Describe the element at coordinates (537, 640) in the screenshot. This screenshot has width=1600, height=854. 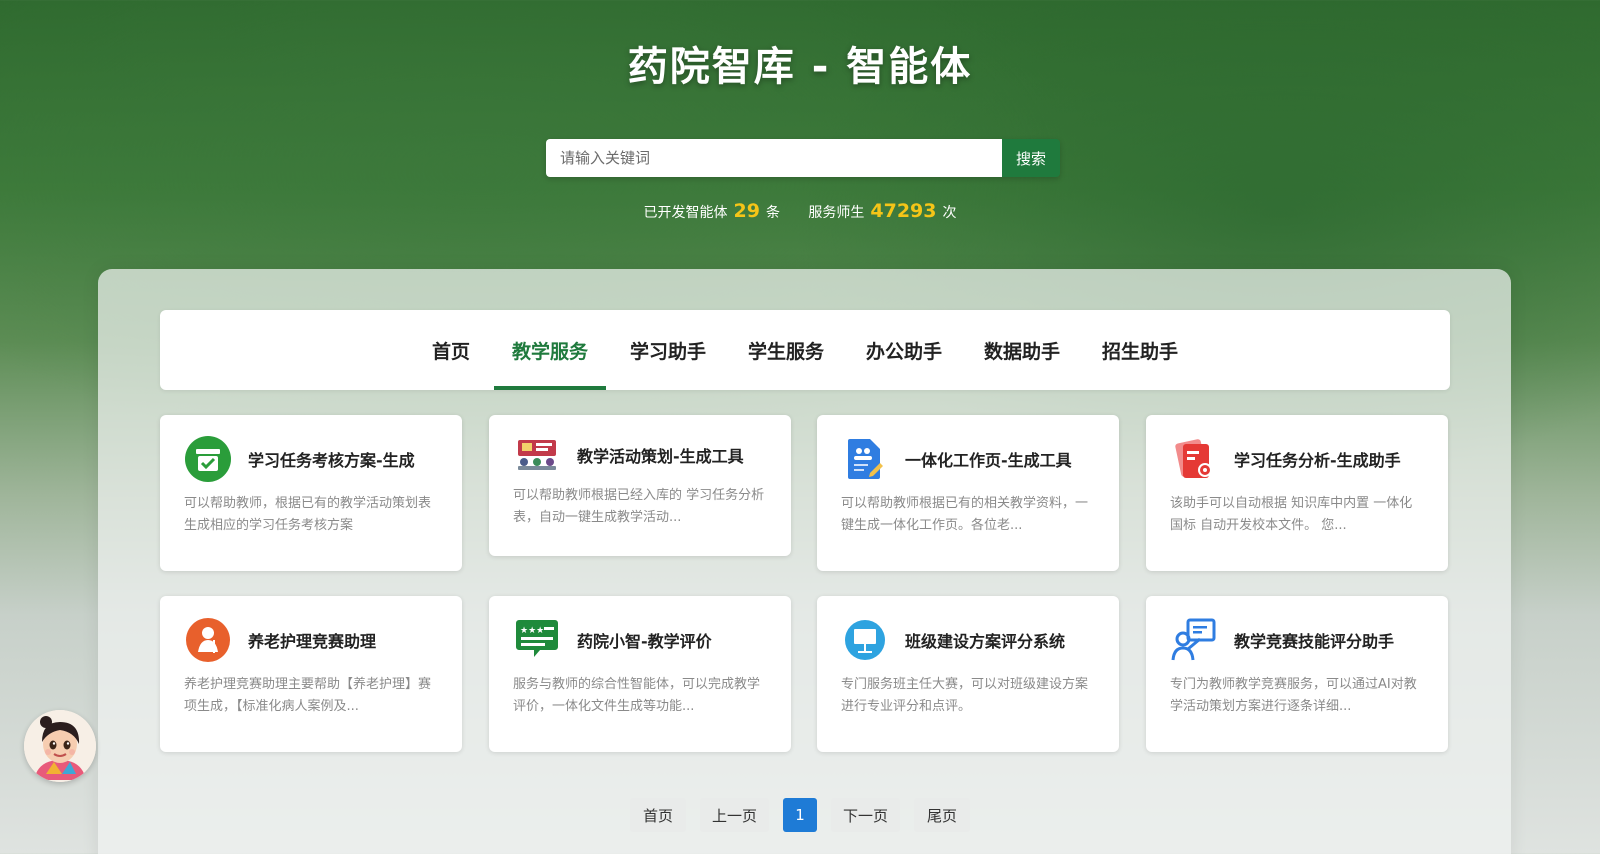
I see `rating-chat-icon: ★★★` at that location.